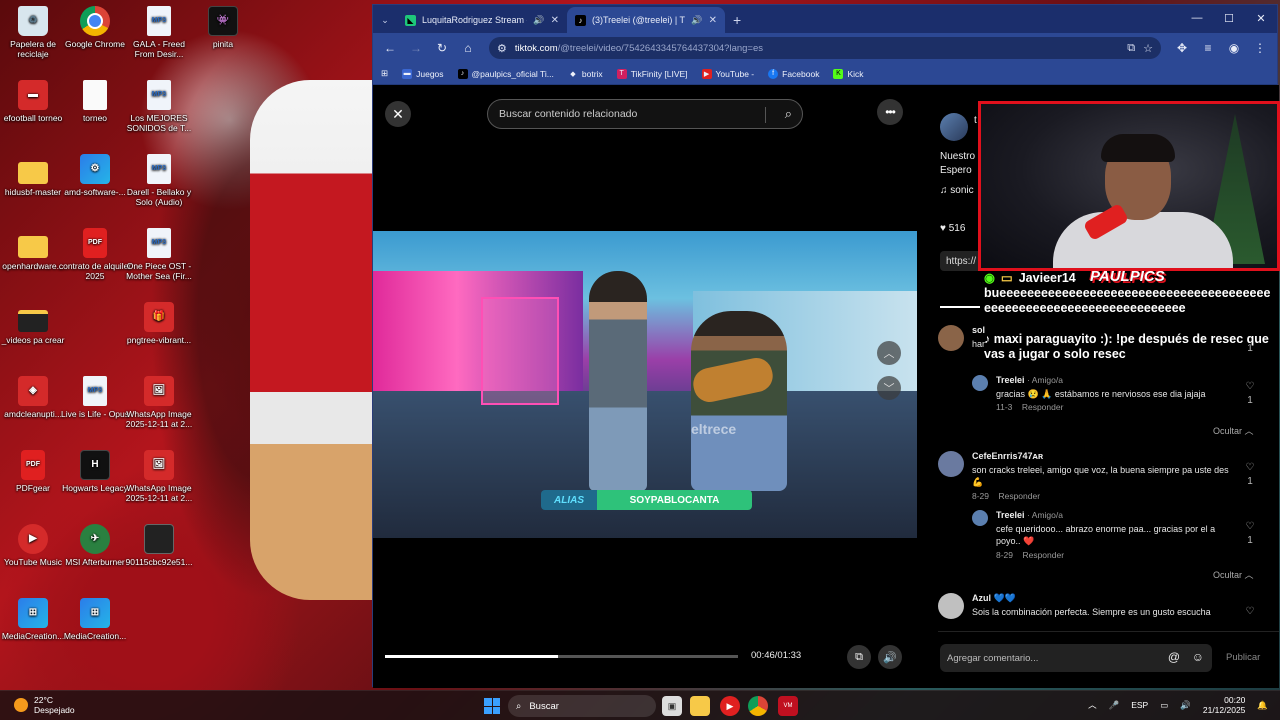 The width and height of the screenshot is (1280, 720). Describe the element at coordinates (889, 353) in the screenshot. I see `previous-video-button: ︿` at that location.